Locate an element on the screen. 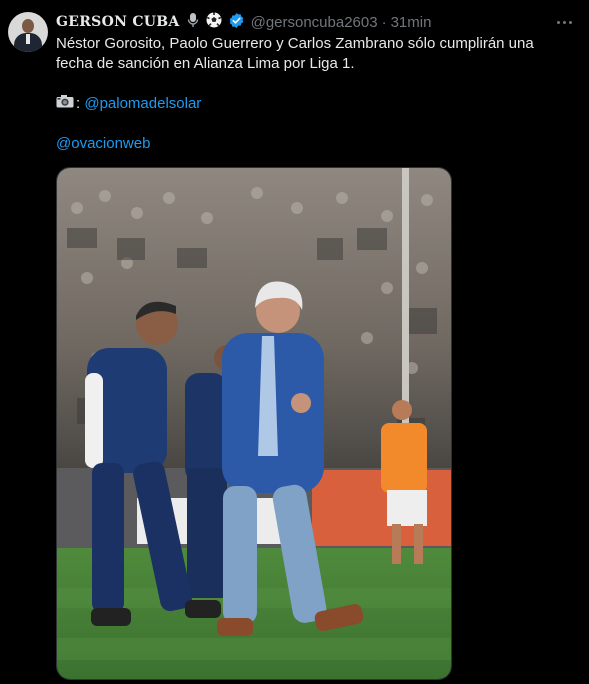  mention-link: @ovacionweb is located at coordinates (316, 144).